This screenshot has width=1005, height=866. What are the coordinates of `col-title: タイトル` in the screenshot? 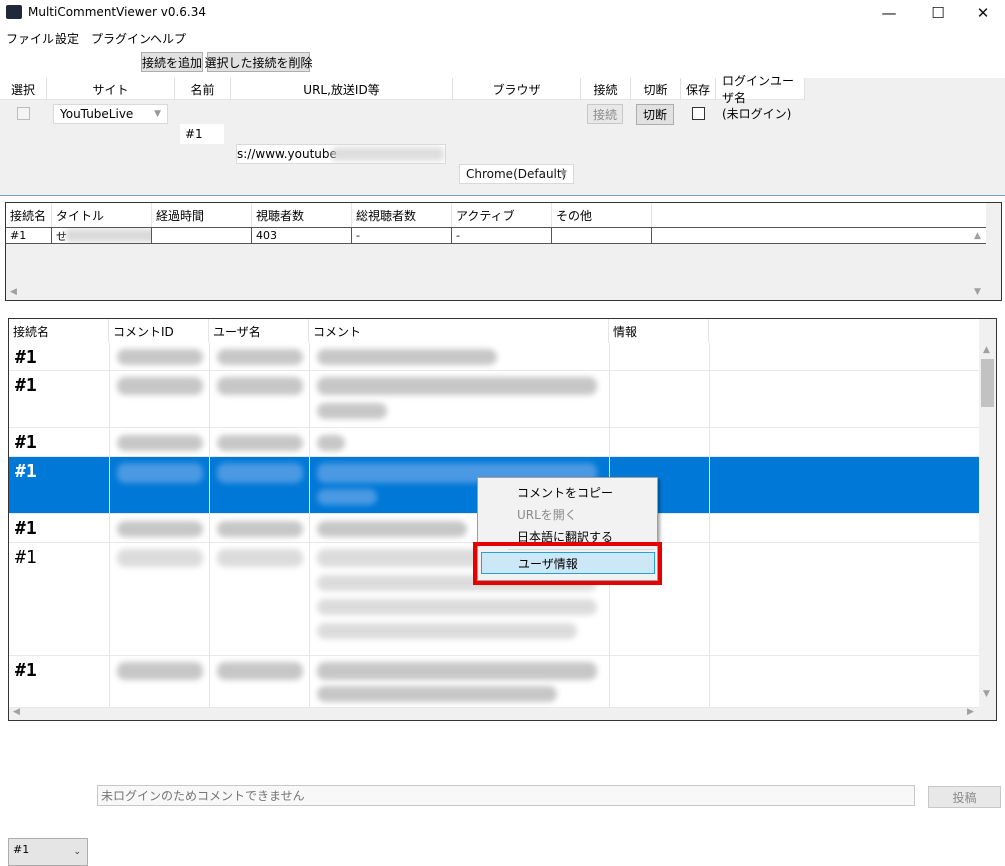 It's located at (102, 215).